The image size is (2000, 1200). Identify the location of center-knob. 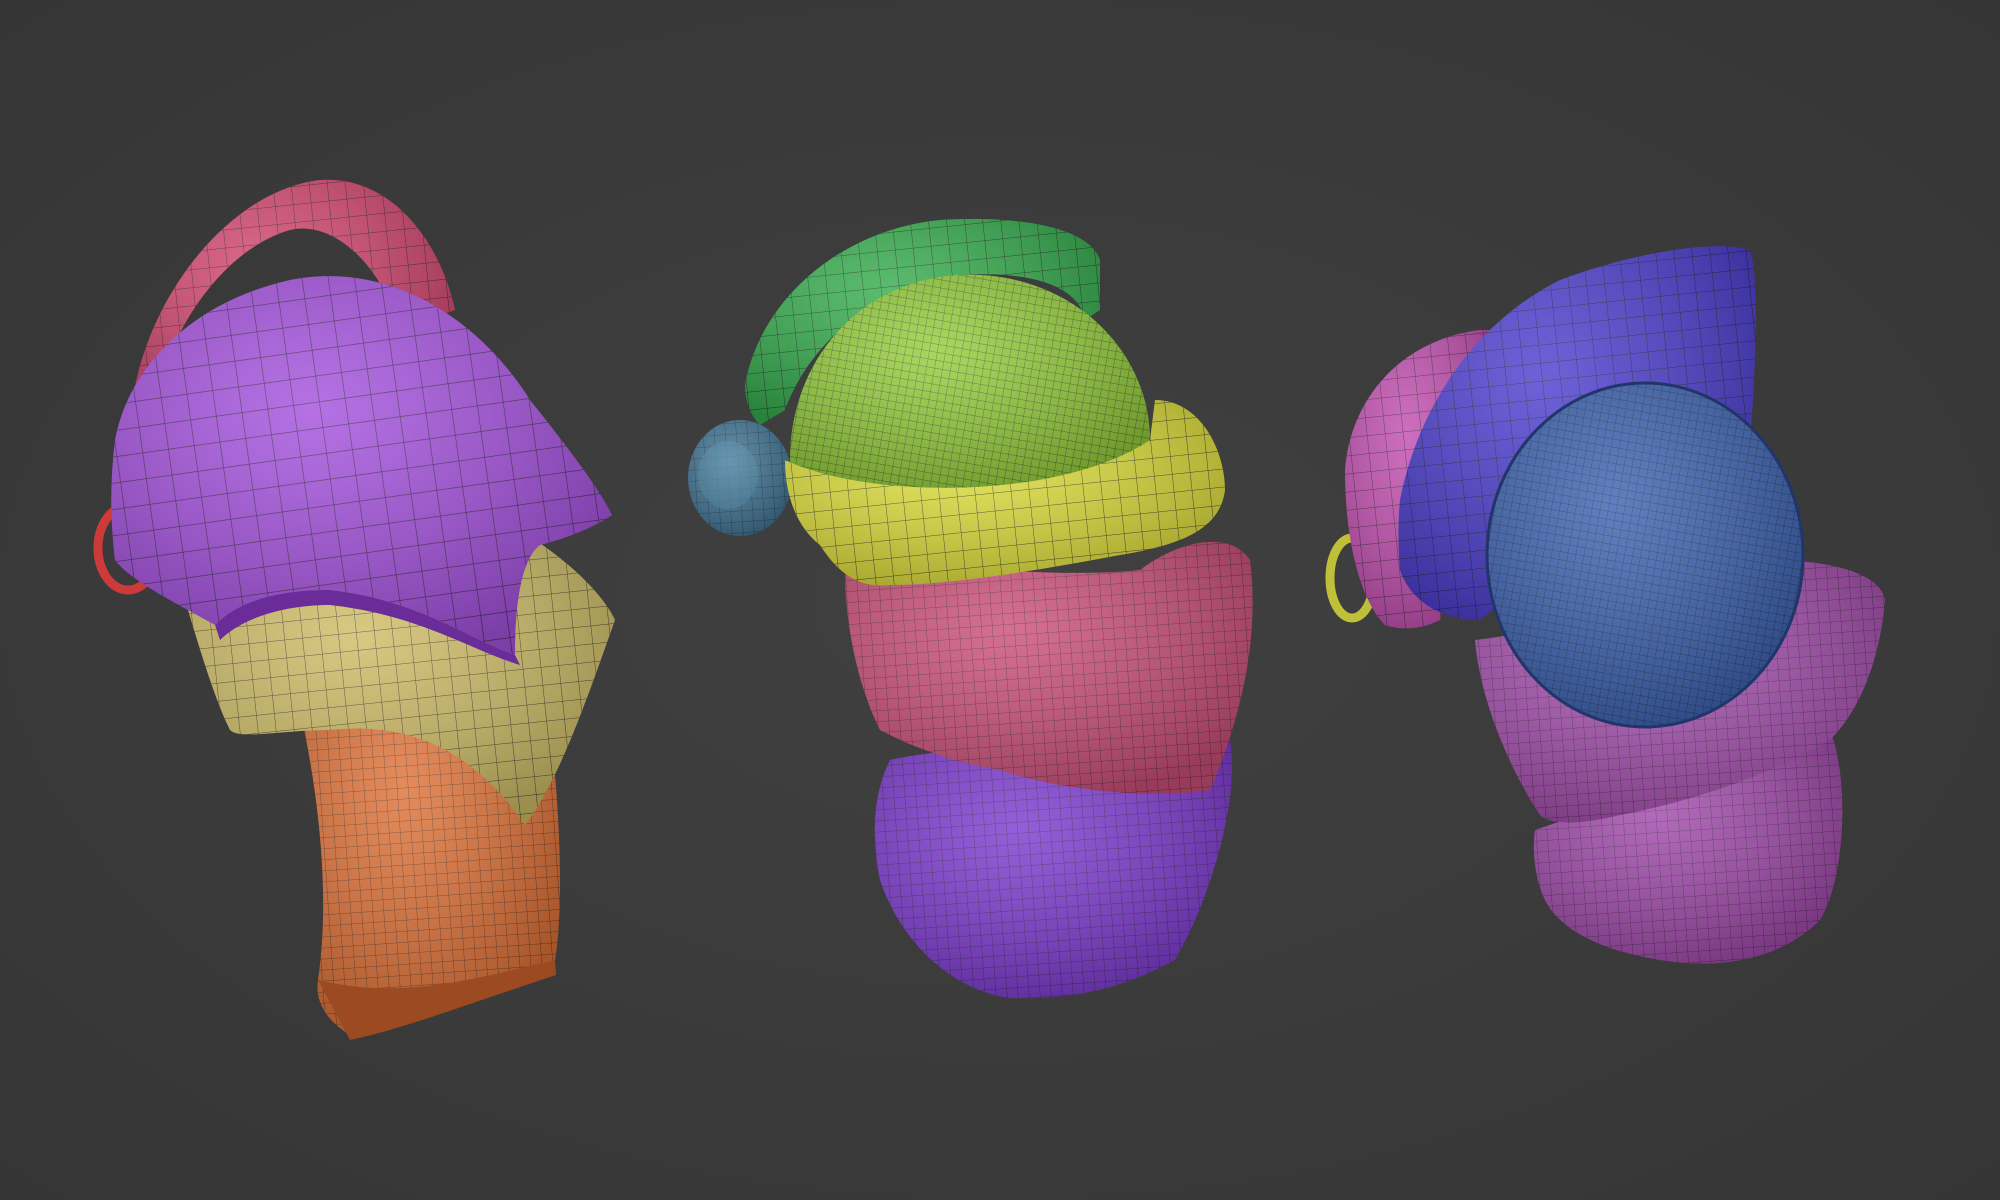
(740, 478).